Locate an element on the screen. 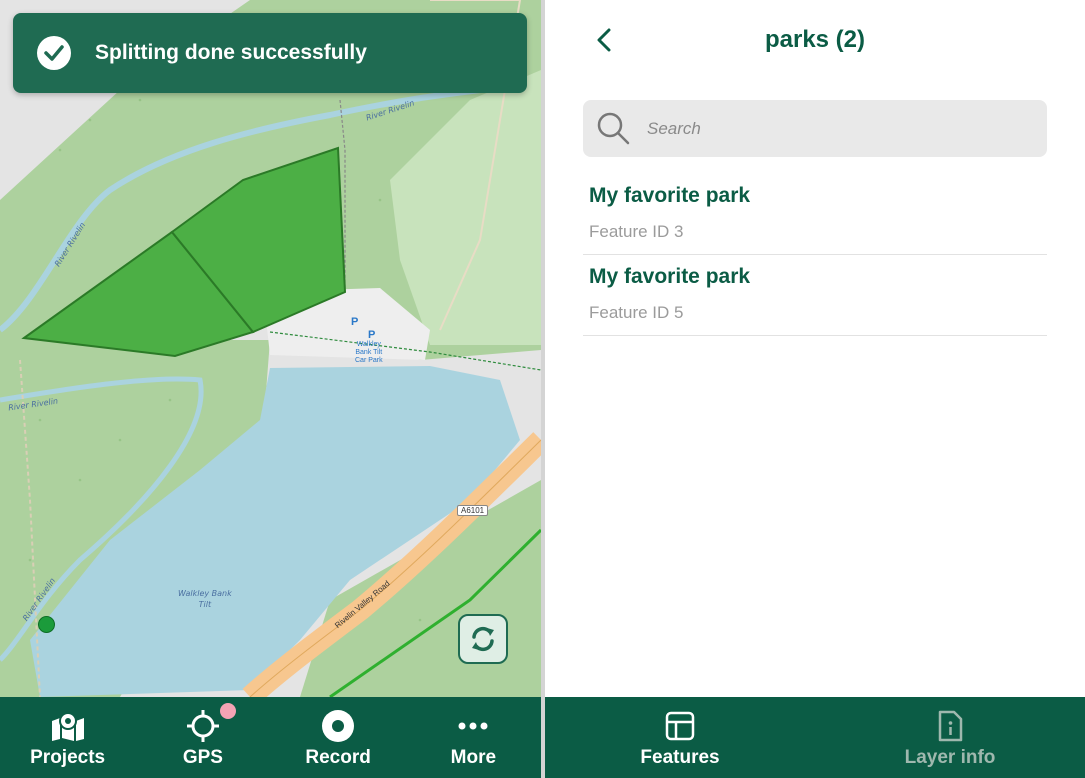 Image resolution: width=1085 pixels, height=778 pixels. sync-button is located at coordinates (483, 639).